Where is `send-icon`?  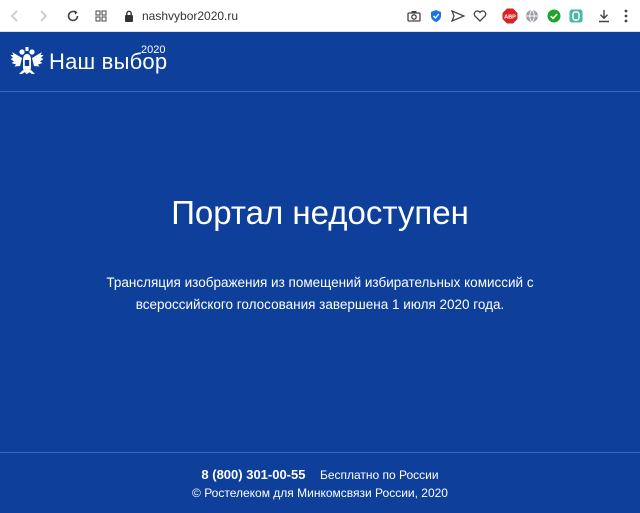
send-icon is located at coordinates (458, 16).